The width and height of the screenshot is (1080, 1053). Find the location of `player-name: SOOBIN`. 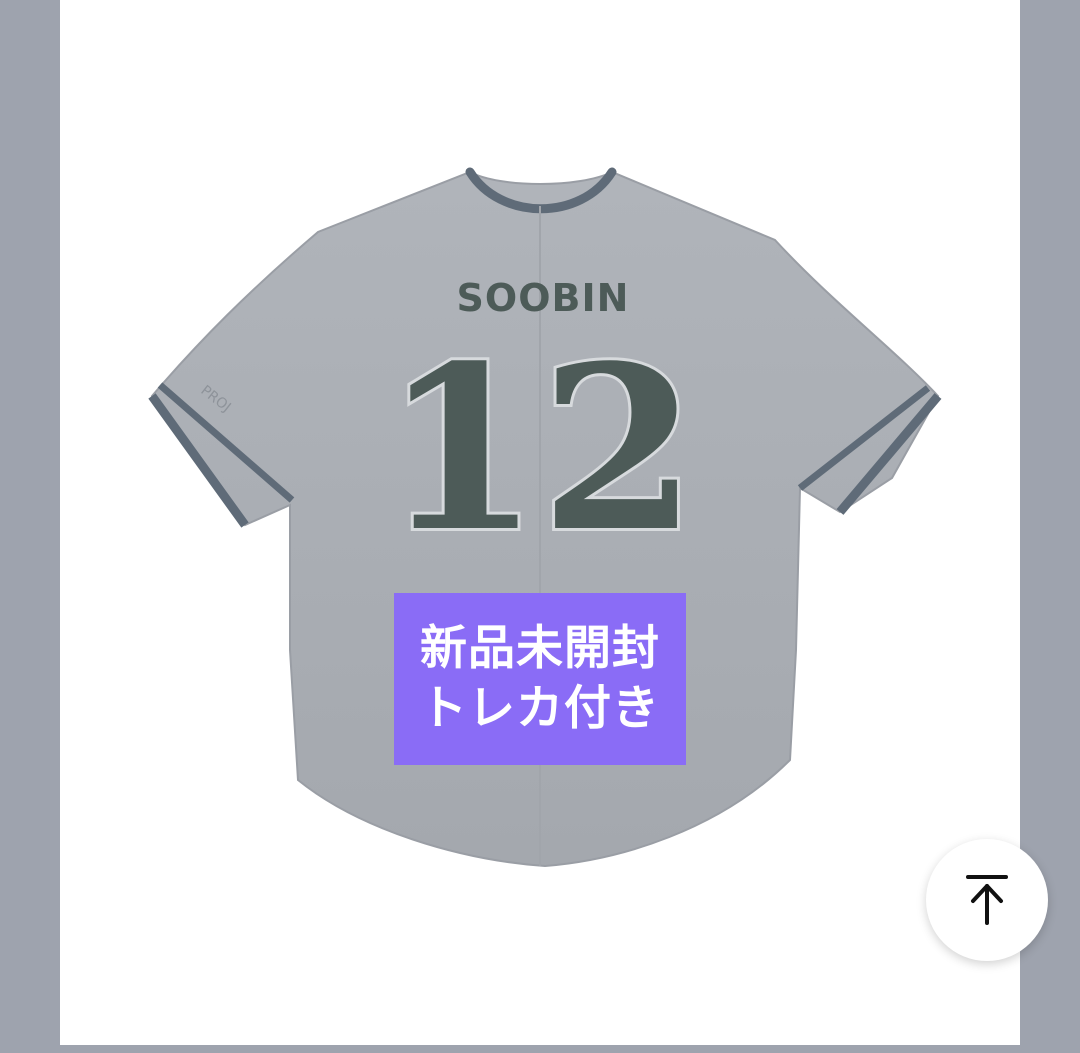

player-name: SOOBIN is located at coordinates (543, 298).